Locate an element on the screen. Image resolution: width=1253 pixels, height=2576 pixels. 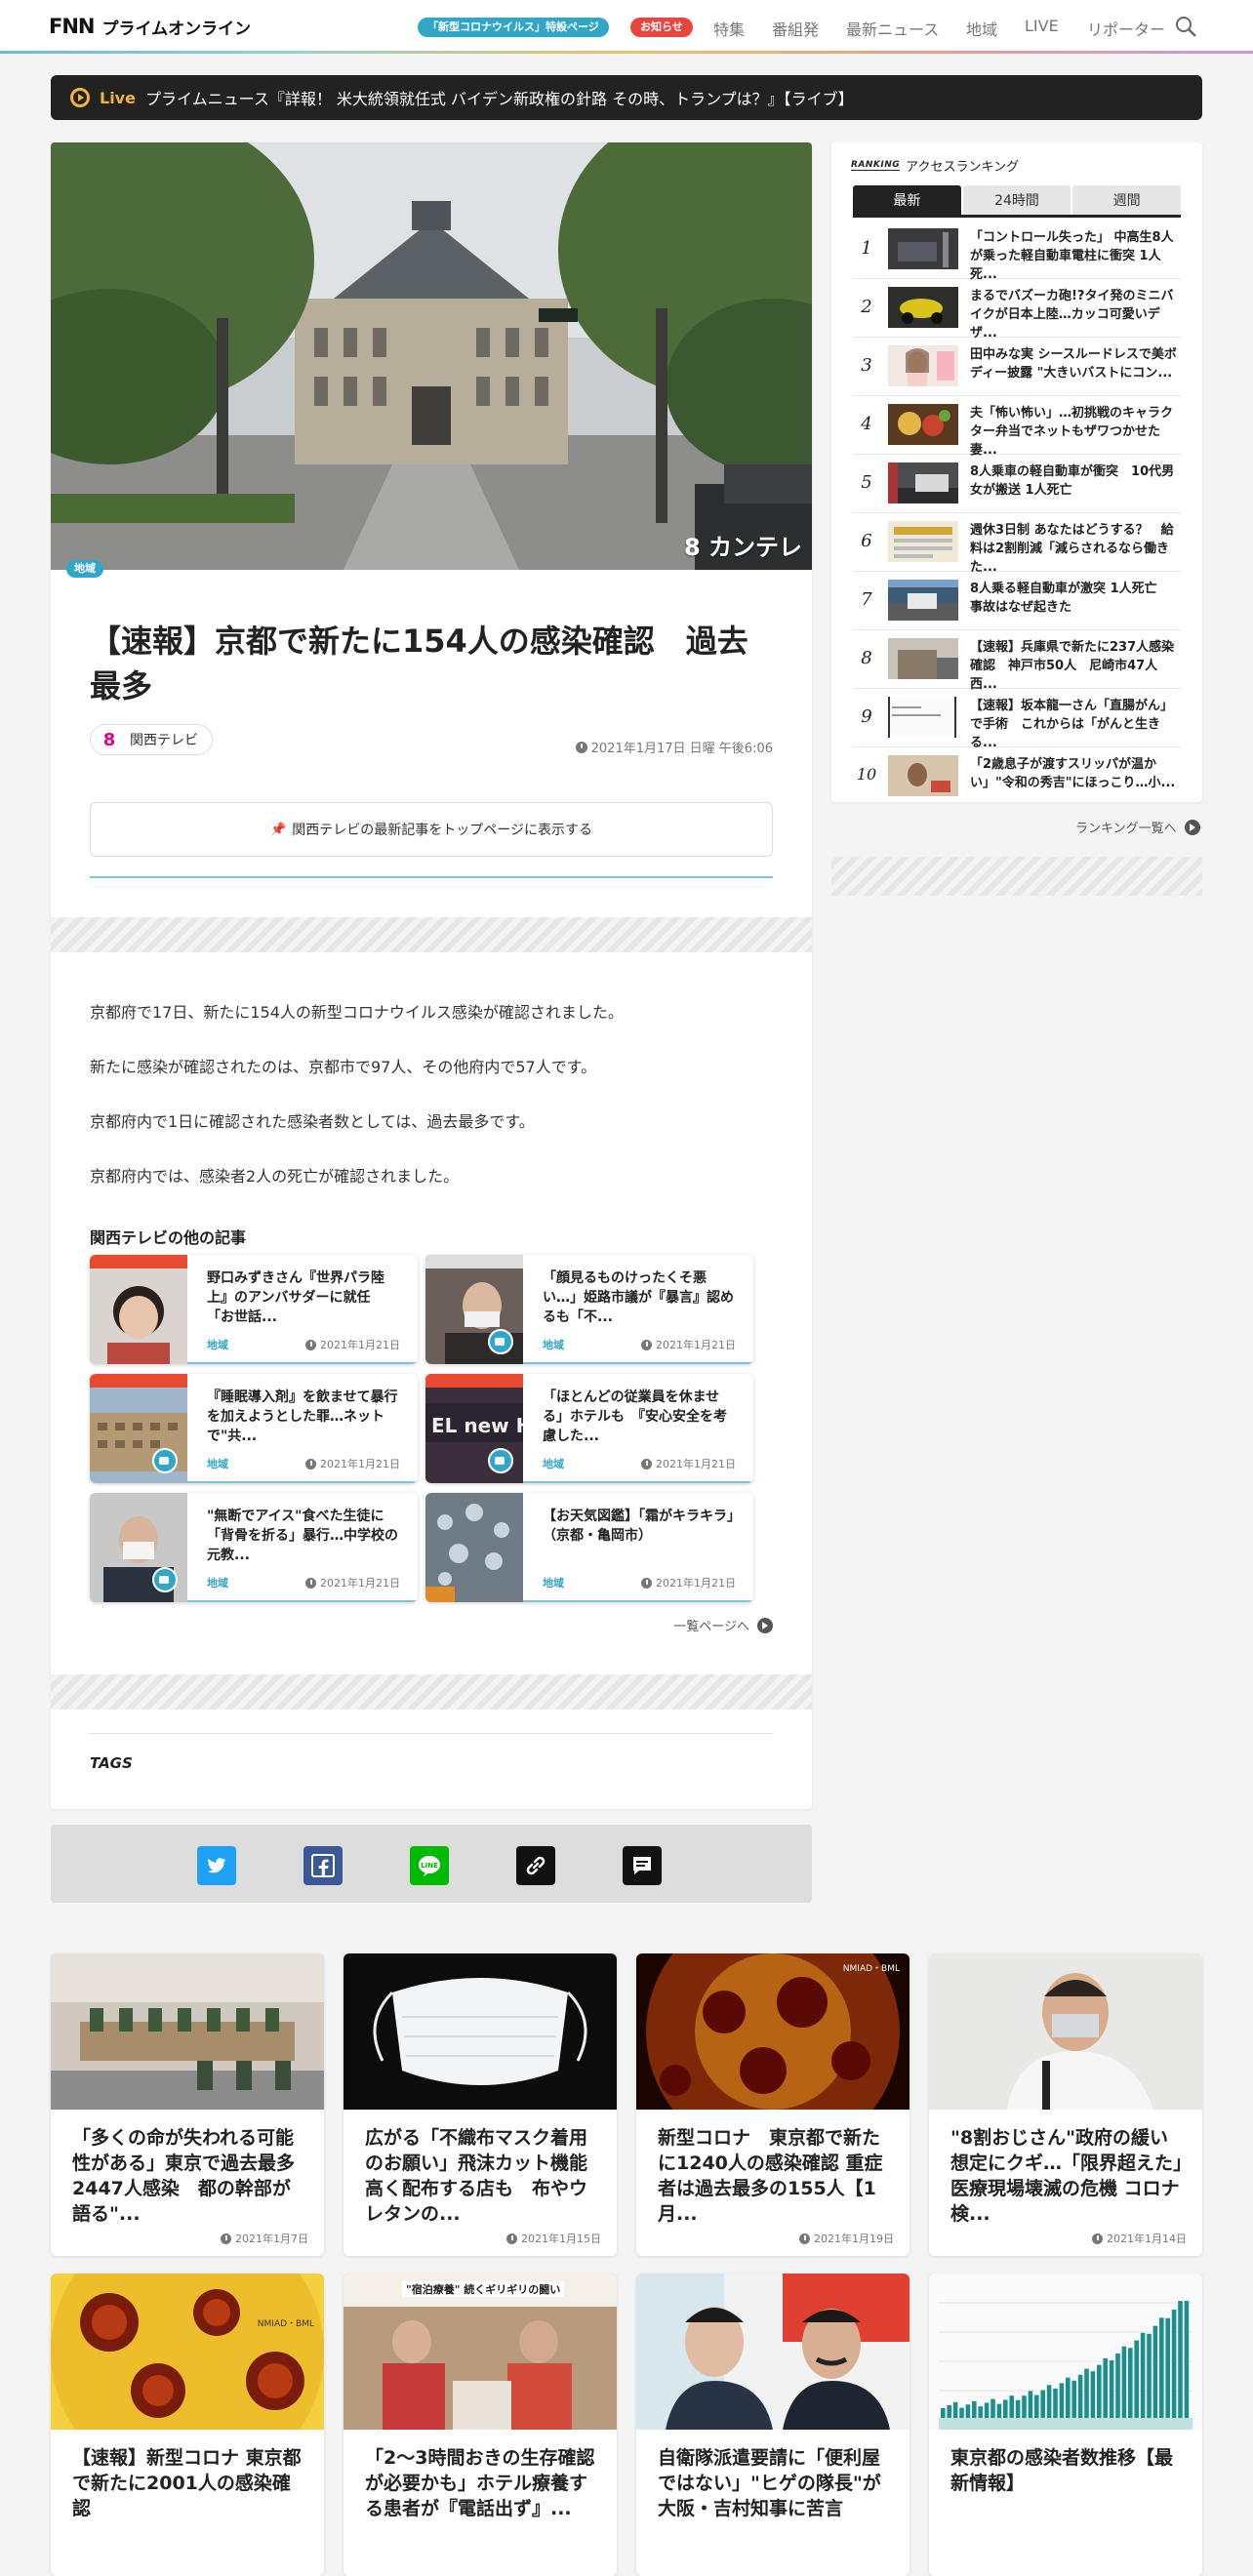
tab-latest: 最新 is located at coordinates (907, 200).